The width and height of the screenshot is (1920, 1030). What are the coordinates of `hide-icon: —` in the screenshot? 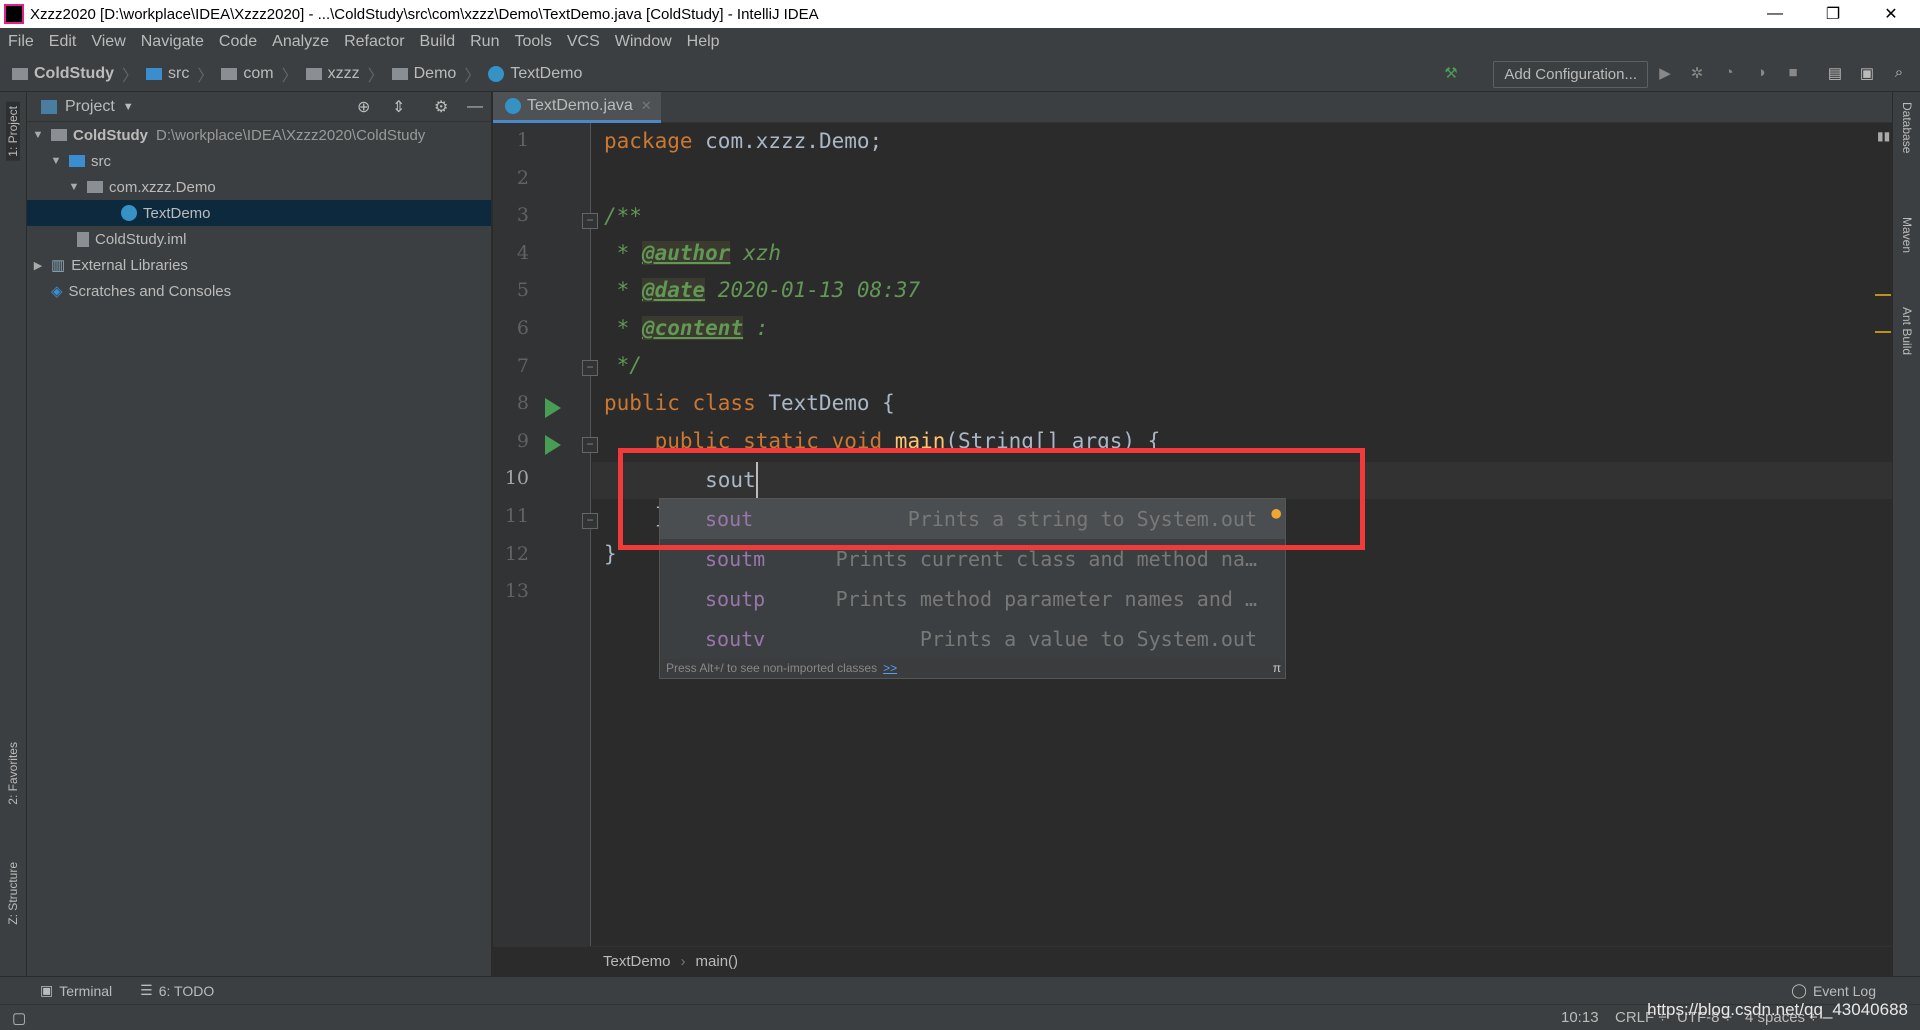 It's located at (475, 107).